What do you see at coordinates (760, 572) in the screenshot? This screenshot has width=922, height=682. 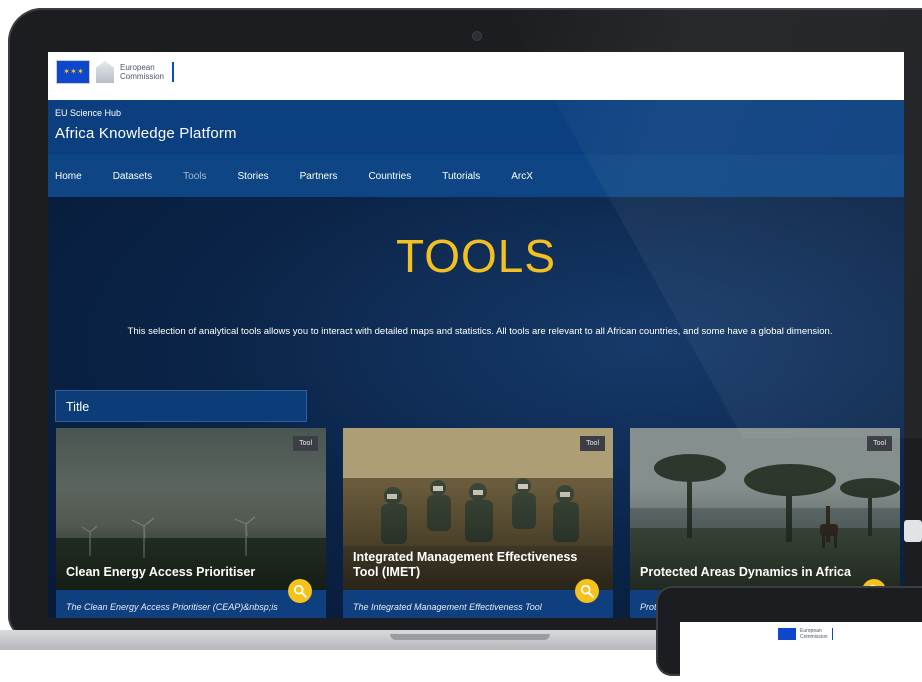 I see `card-title: Protected Areas Dynamics in Africa` at bounding box center [760, 572].